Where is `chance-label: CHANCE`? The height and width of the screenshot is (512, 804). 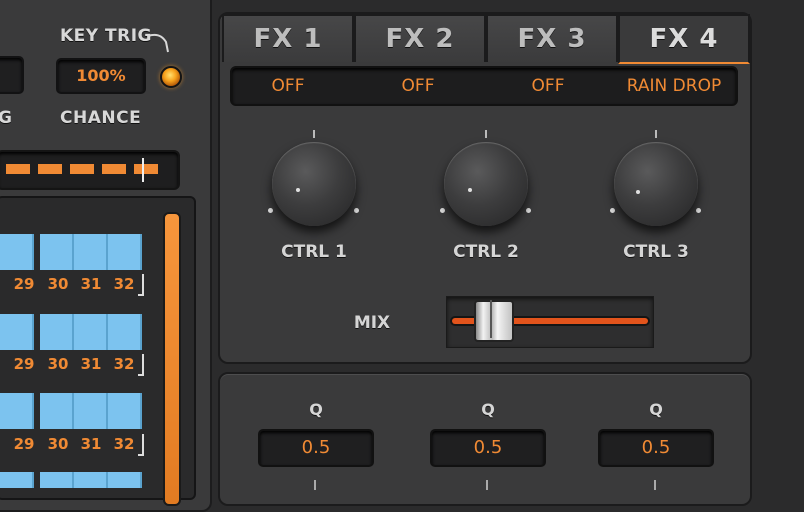 chance-label: CHANCE is located at coordinates (101, 118).